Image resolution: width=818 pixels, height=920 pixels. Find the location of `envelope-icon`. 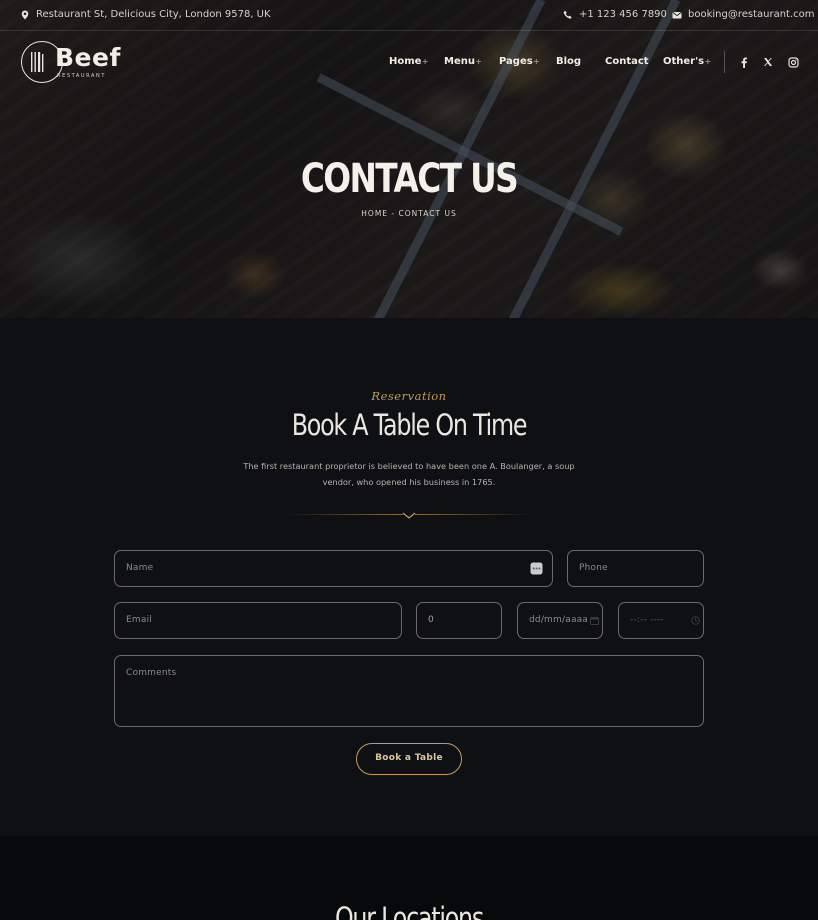

envelope-icon is located at coordinates (677, 14).